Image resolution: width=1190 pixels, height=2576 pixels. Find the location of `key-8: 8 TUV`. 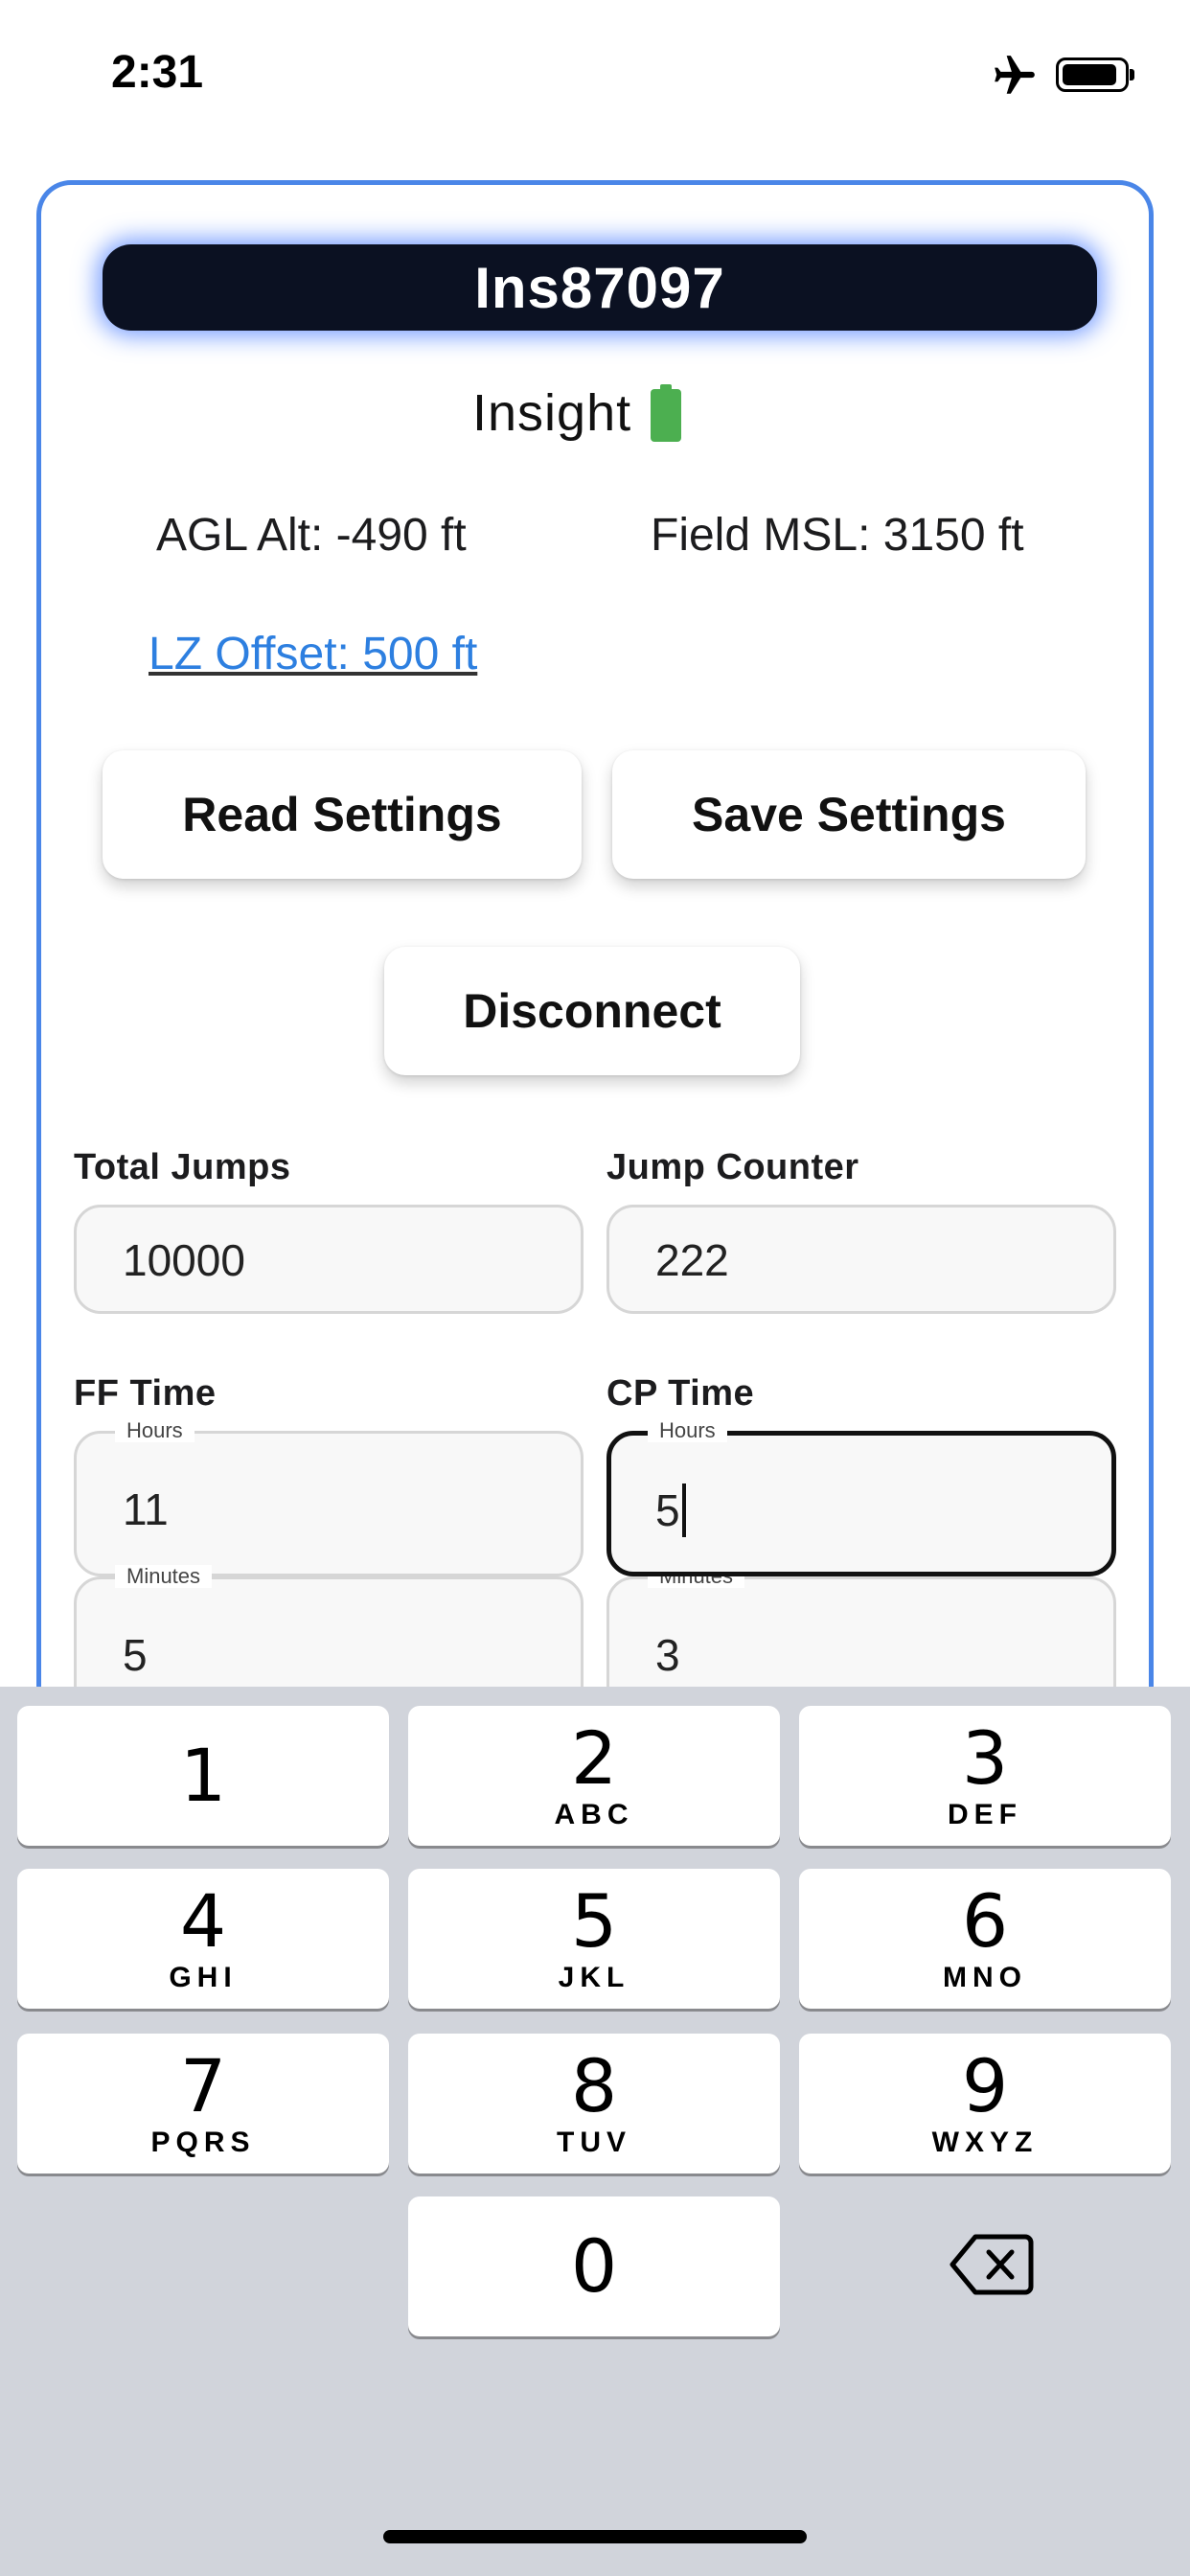

key-8: 8 TUV is located at coordinates (594, 2104).